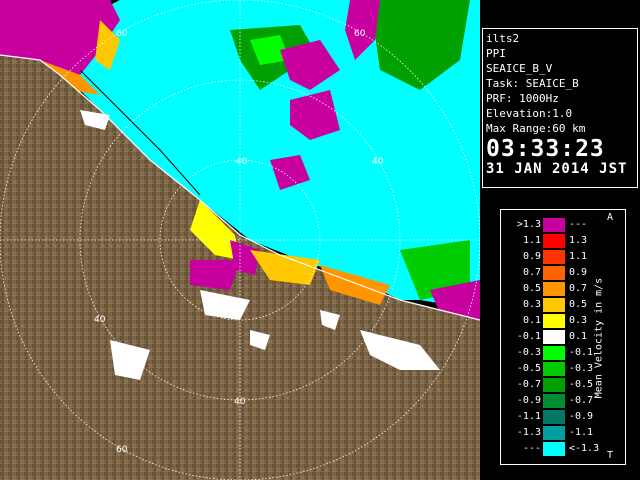 The image size is (640, 480). Describe the element at coordinates (522, 98) in the screenshot. I see `prf-value: PRF: 1000Hz` at that location.